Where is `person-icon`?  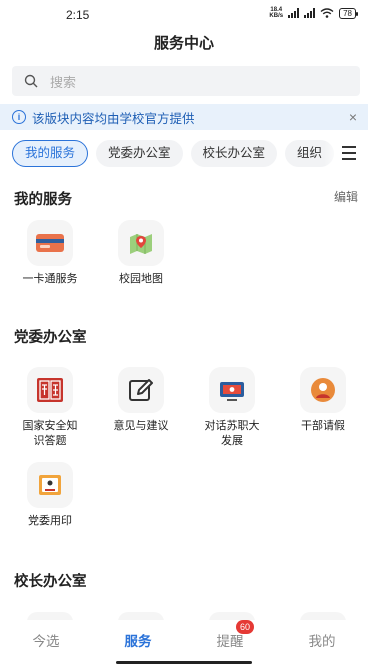 person-icon is located at coordinates (323, 390).